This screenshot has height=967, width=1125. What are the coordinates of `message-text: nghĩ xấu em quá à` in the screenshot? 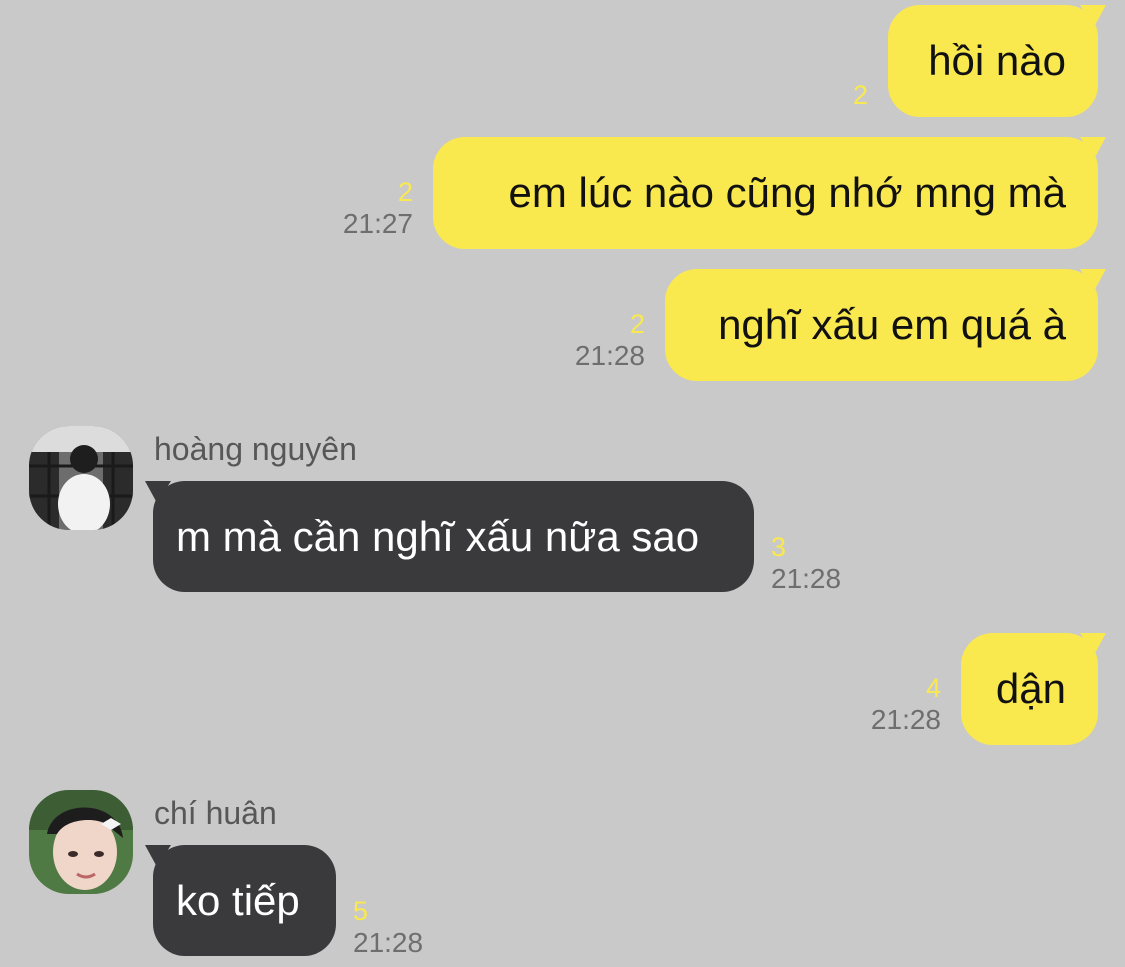 It's located at (892, 324).